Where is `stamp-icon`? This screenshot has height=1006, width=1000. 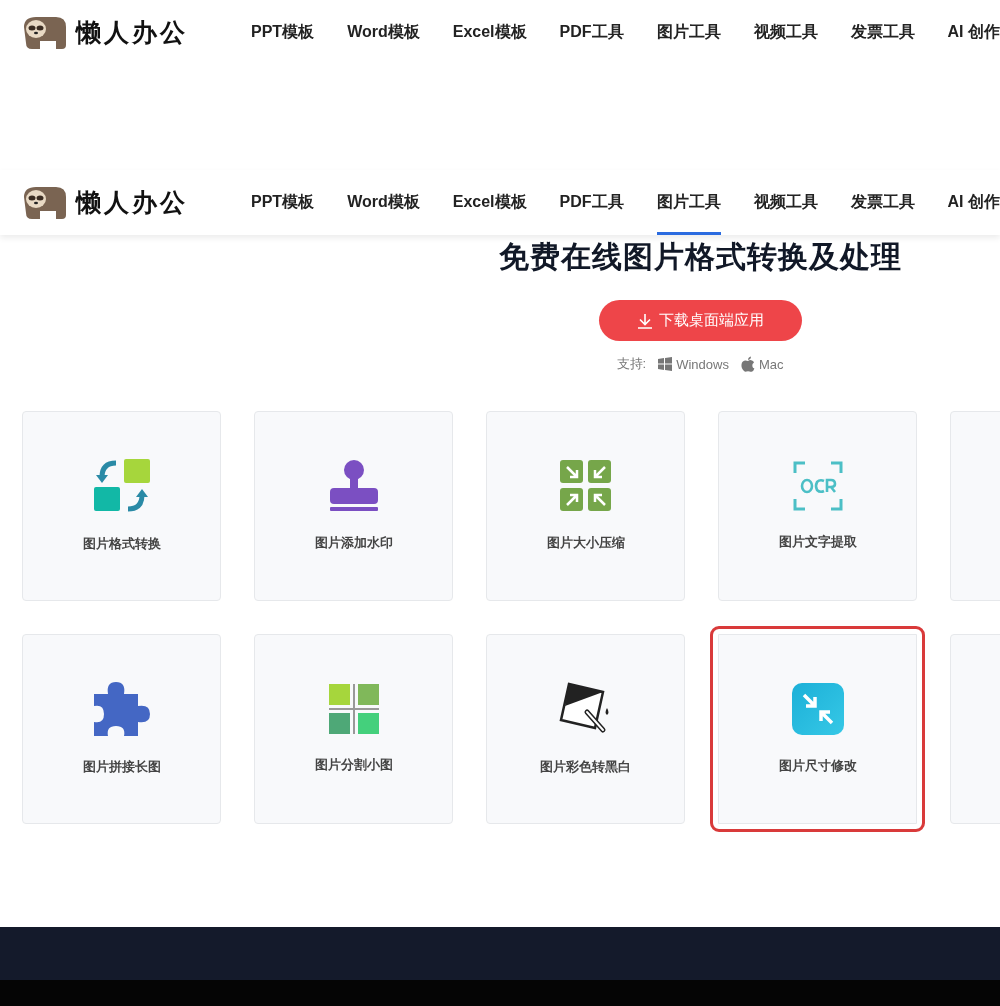
stamp-icon is located at coordinates (353, 486).